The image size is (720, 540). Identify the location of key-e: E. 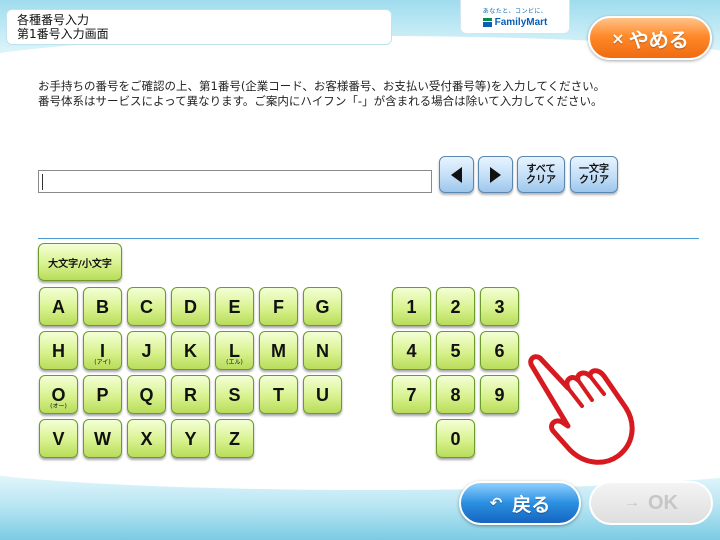
(234, 306).